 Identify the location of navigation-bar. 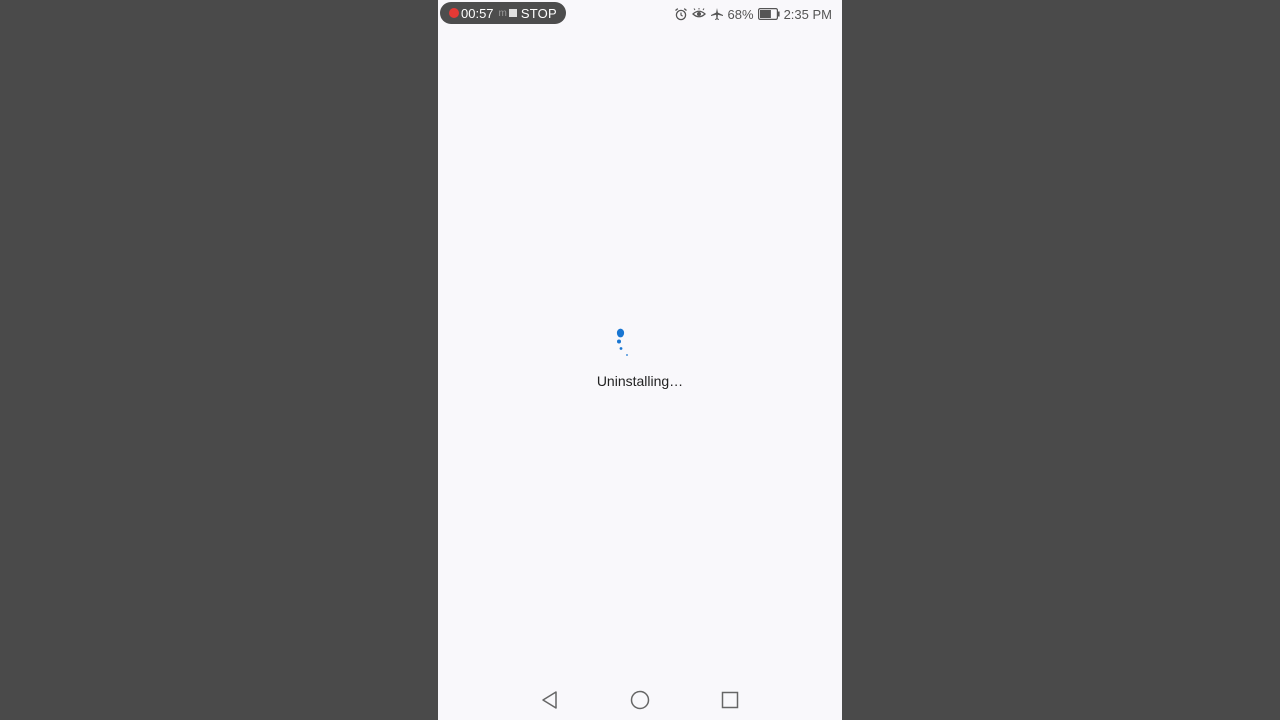
(640, 700).